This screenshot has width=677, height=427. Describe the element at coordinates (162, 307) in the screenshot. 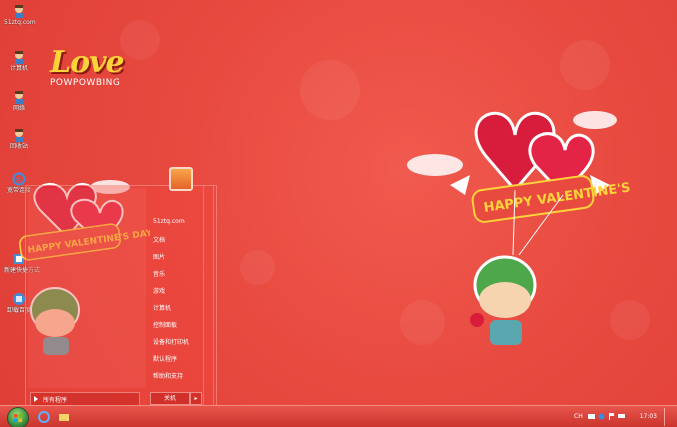

I see `menu-item-computer: 计算机` at that location.